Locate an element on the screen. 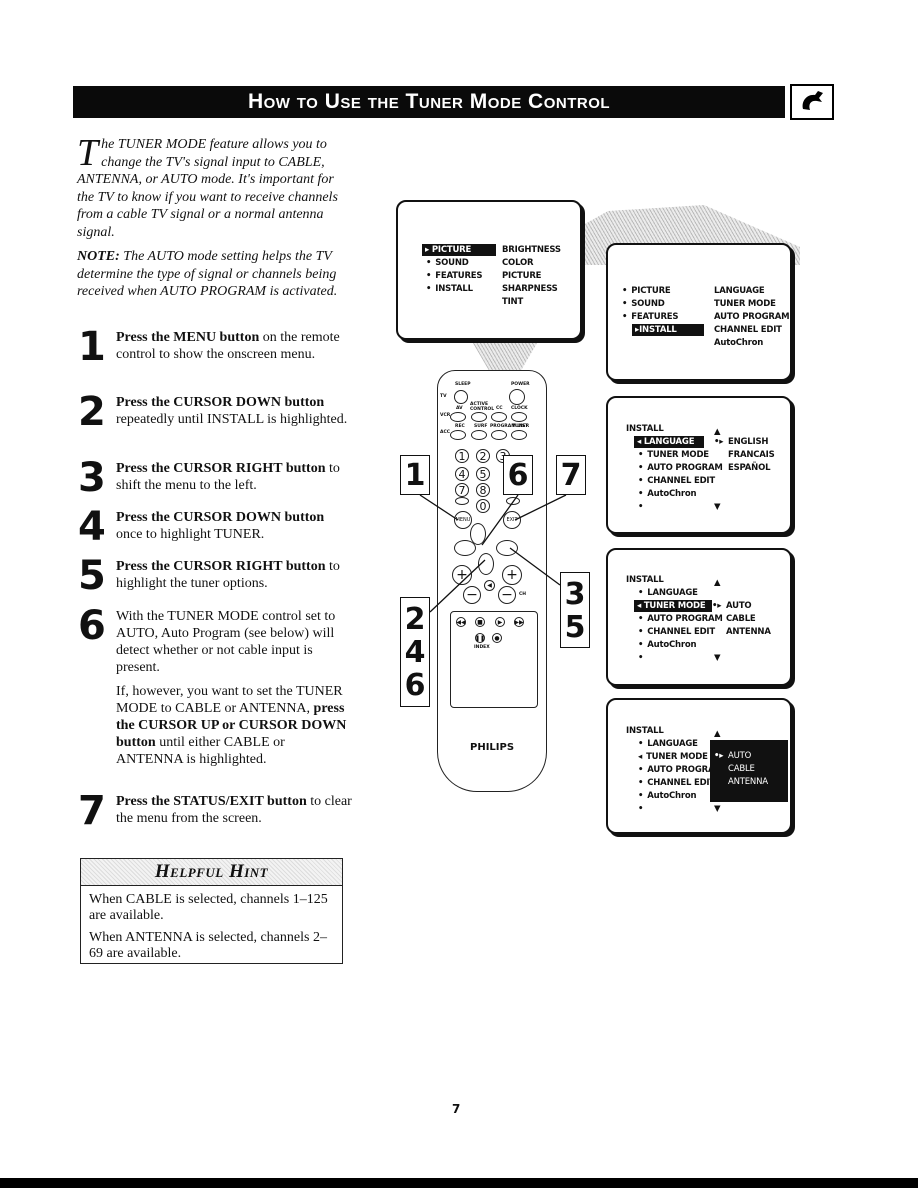  footer-bar is located at coordinates (459, 1183).